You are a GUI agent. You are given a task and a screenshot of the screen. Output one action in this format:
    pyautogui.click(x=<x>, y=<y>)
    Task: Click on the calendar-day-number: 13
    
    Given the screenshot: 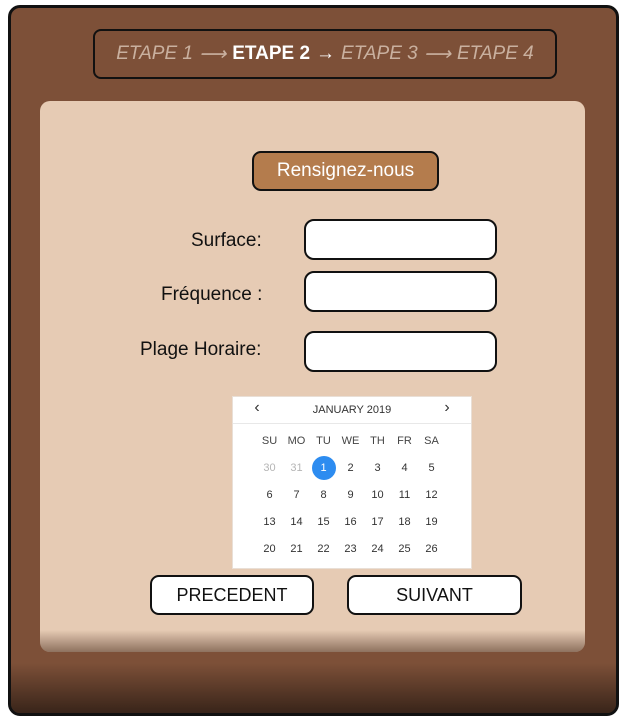 What is the action you would take?
    pyautogui.click(x=269, y=521)
    